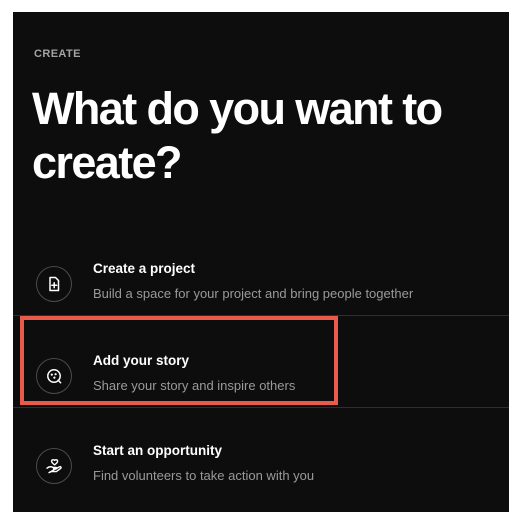 This screenshot has height=523, width=509. What do you see at coordinates (204, 475) in the screenshot?
I see `option-description: Find volunteers to take action with you` at bounding box center [204, 475].